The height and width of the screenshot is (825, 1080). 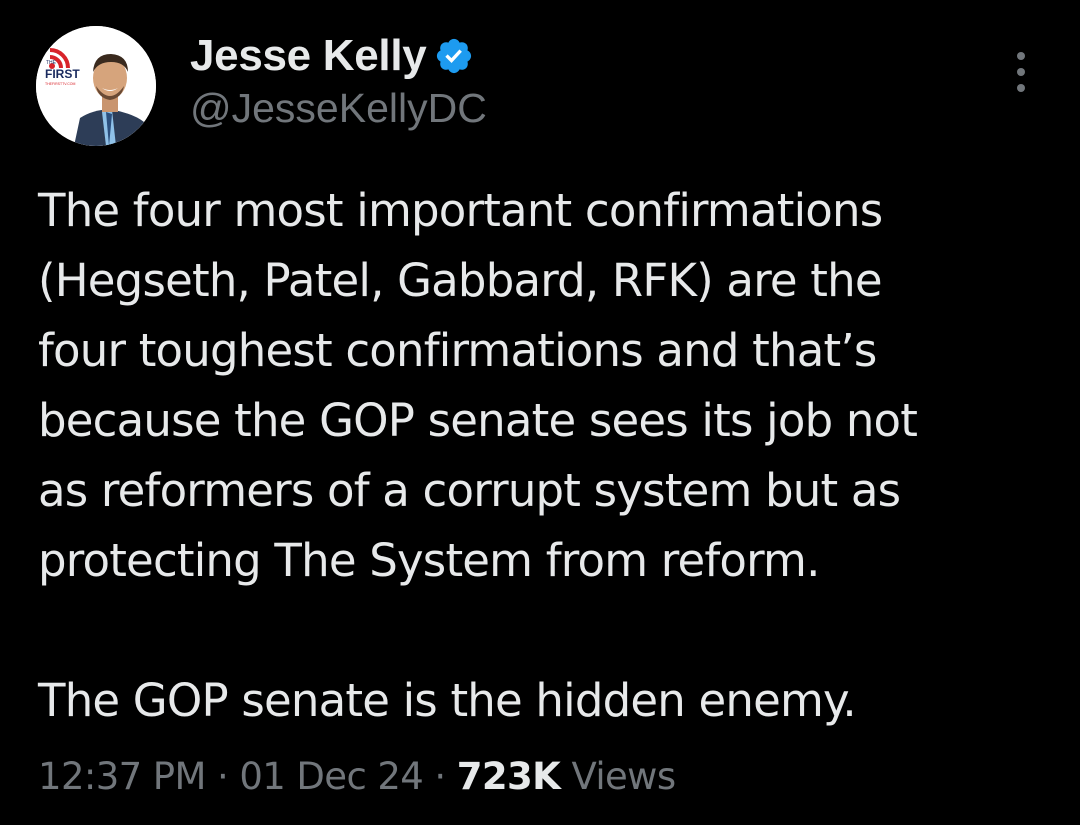 I want to click on avatar: THE FIRST THEFIRSTTV.COM, so click(x=96, y=86).